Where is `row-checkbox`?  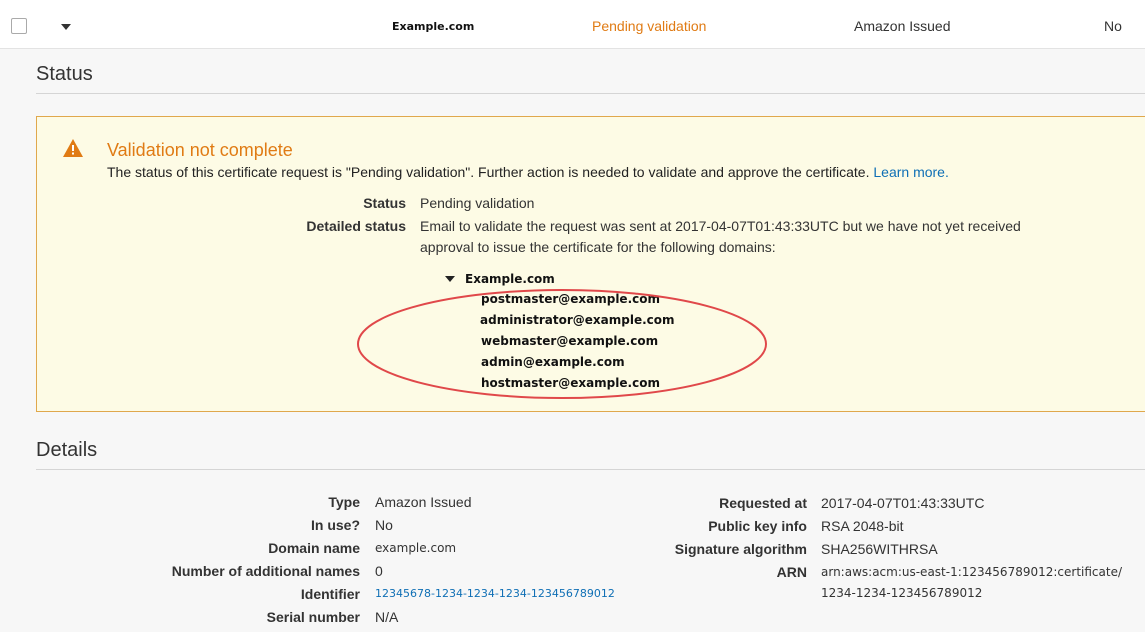 row-checkbox is located at coordinates (19, 26).